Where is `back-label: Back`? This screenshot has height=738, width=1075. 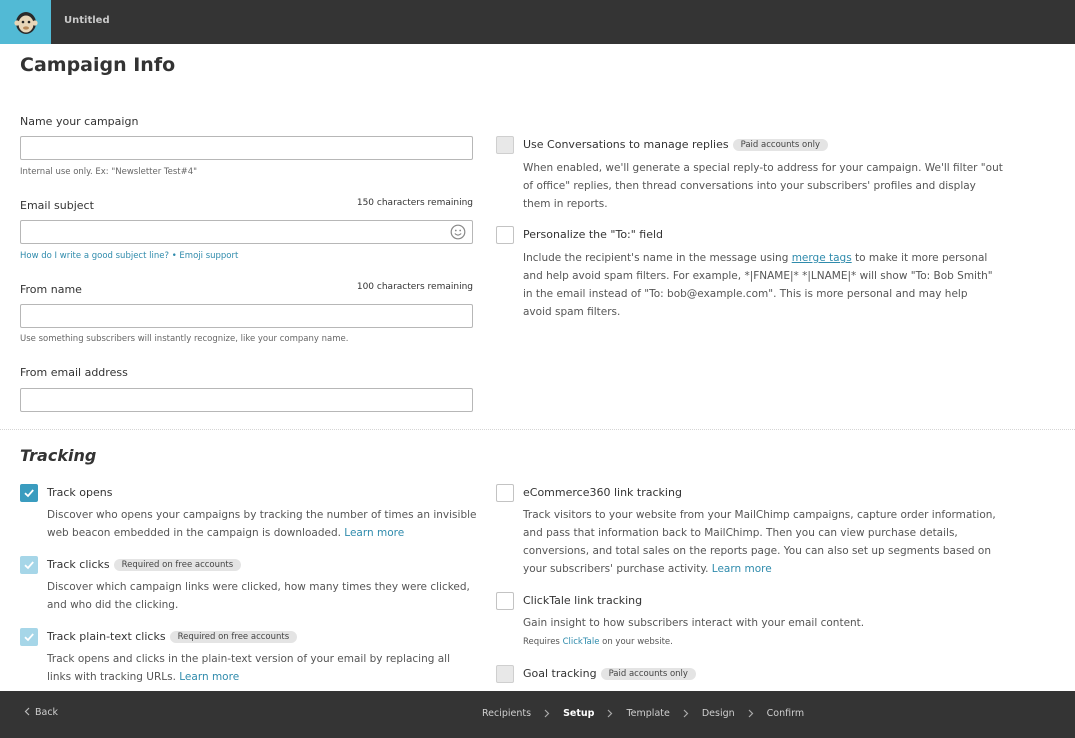 back-label: Back is located at coordinates (47, 712).